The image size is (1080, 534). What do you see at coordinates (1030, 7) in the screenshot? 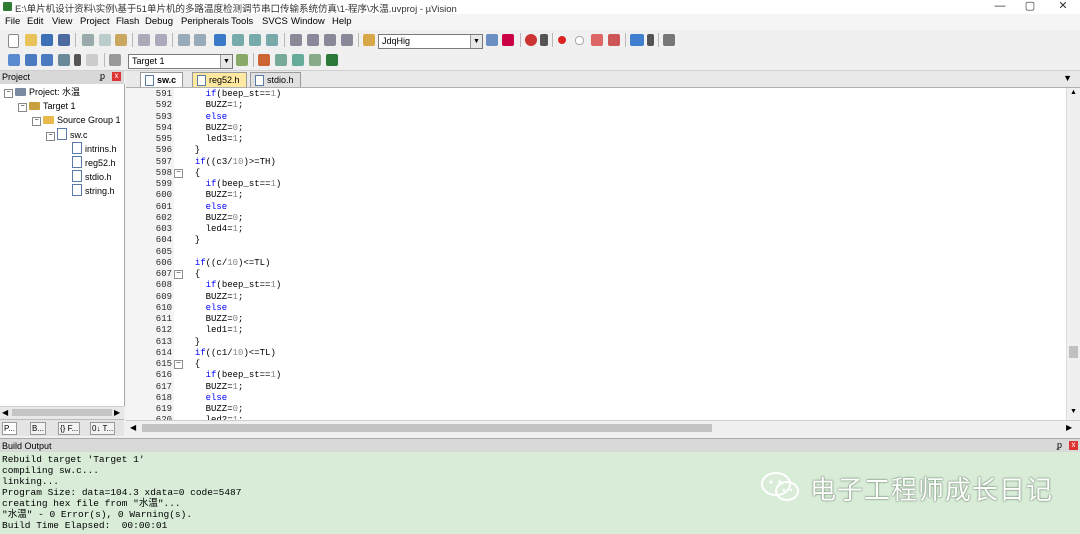
I see `maximize-button: ▢` at bounding box center [1030, 7].